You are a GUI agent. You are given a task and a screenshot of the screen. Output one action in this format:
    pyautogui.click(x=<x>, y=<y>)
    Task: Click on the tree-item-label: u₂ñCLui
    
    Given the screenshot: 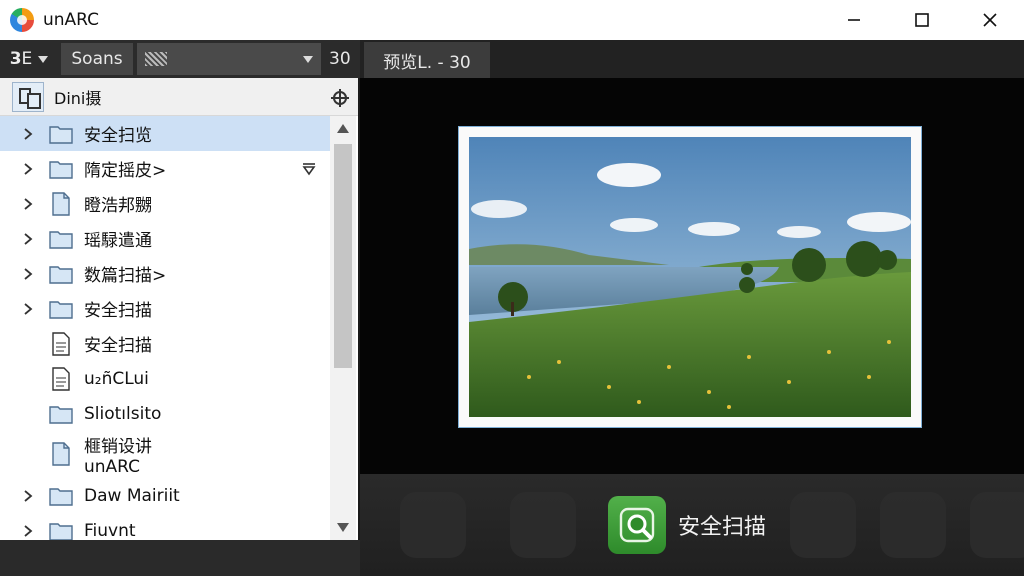 What is the action you would take?
    pyautogui.click(x=116, y=379)
    